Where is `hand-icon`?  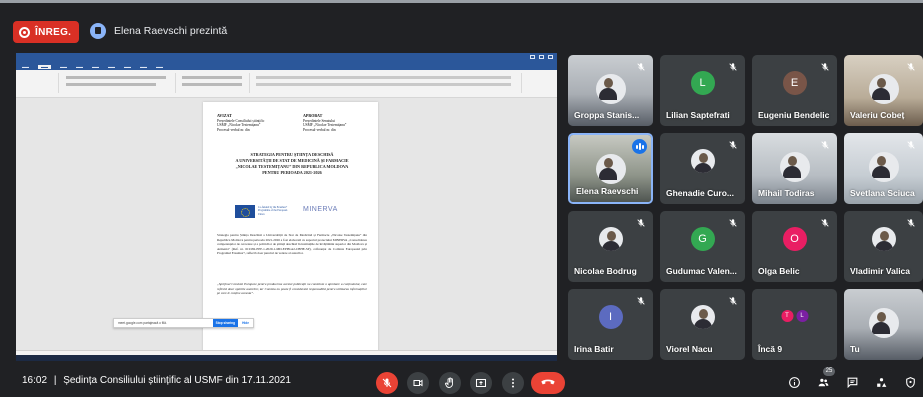 hand-icon is located at coordinates (449, 382).